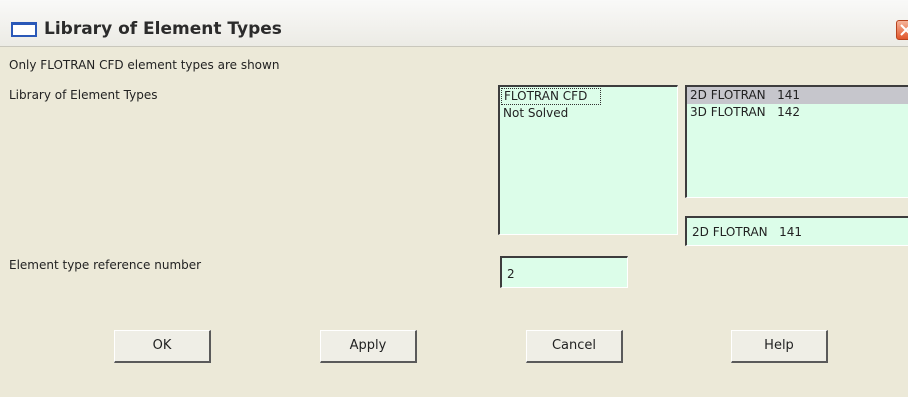  What do you see at coordinates (564, 272) in the screenshot?
I see `ref-number-input: 2` at bounding box center [564, 272].